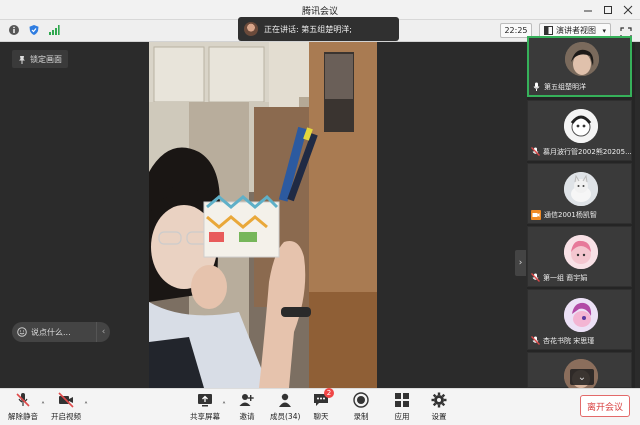  What do you see at coordinates (46, 59) in the screenshot?
I see `lock-screen-label: 锁定画面` at bounding box center [46, 59].